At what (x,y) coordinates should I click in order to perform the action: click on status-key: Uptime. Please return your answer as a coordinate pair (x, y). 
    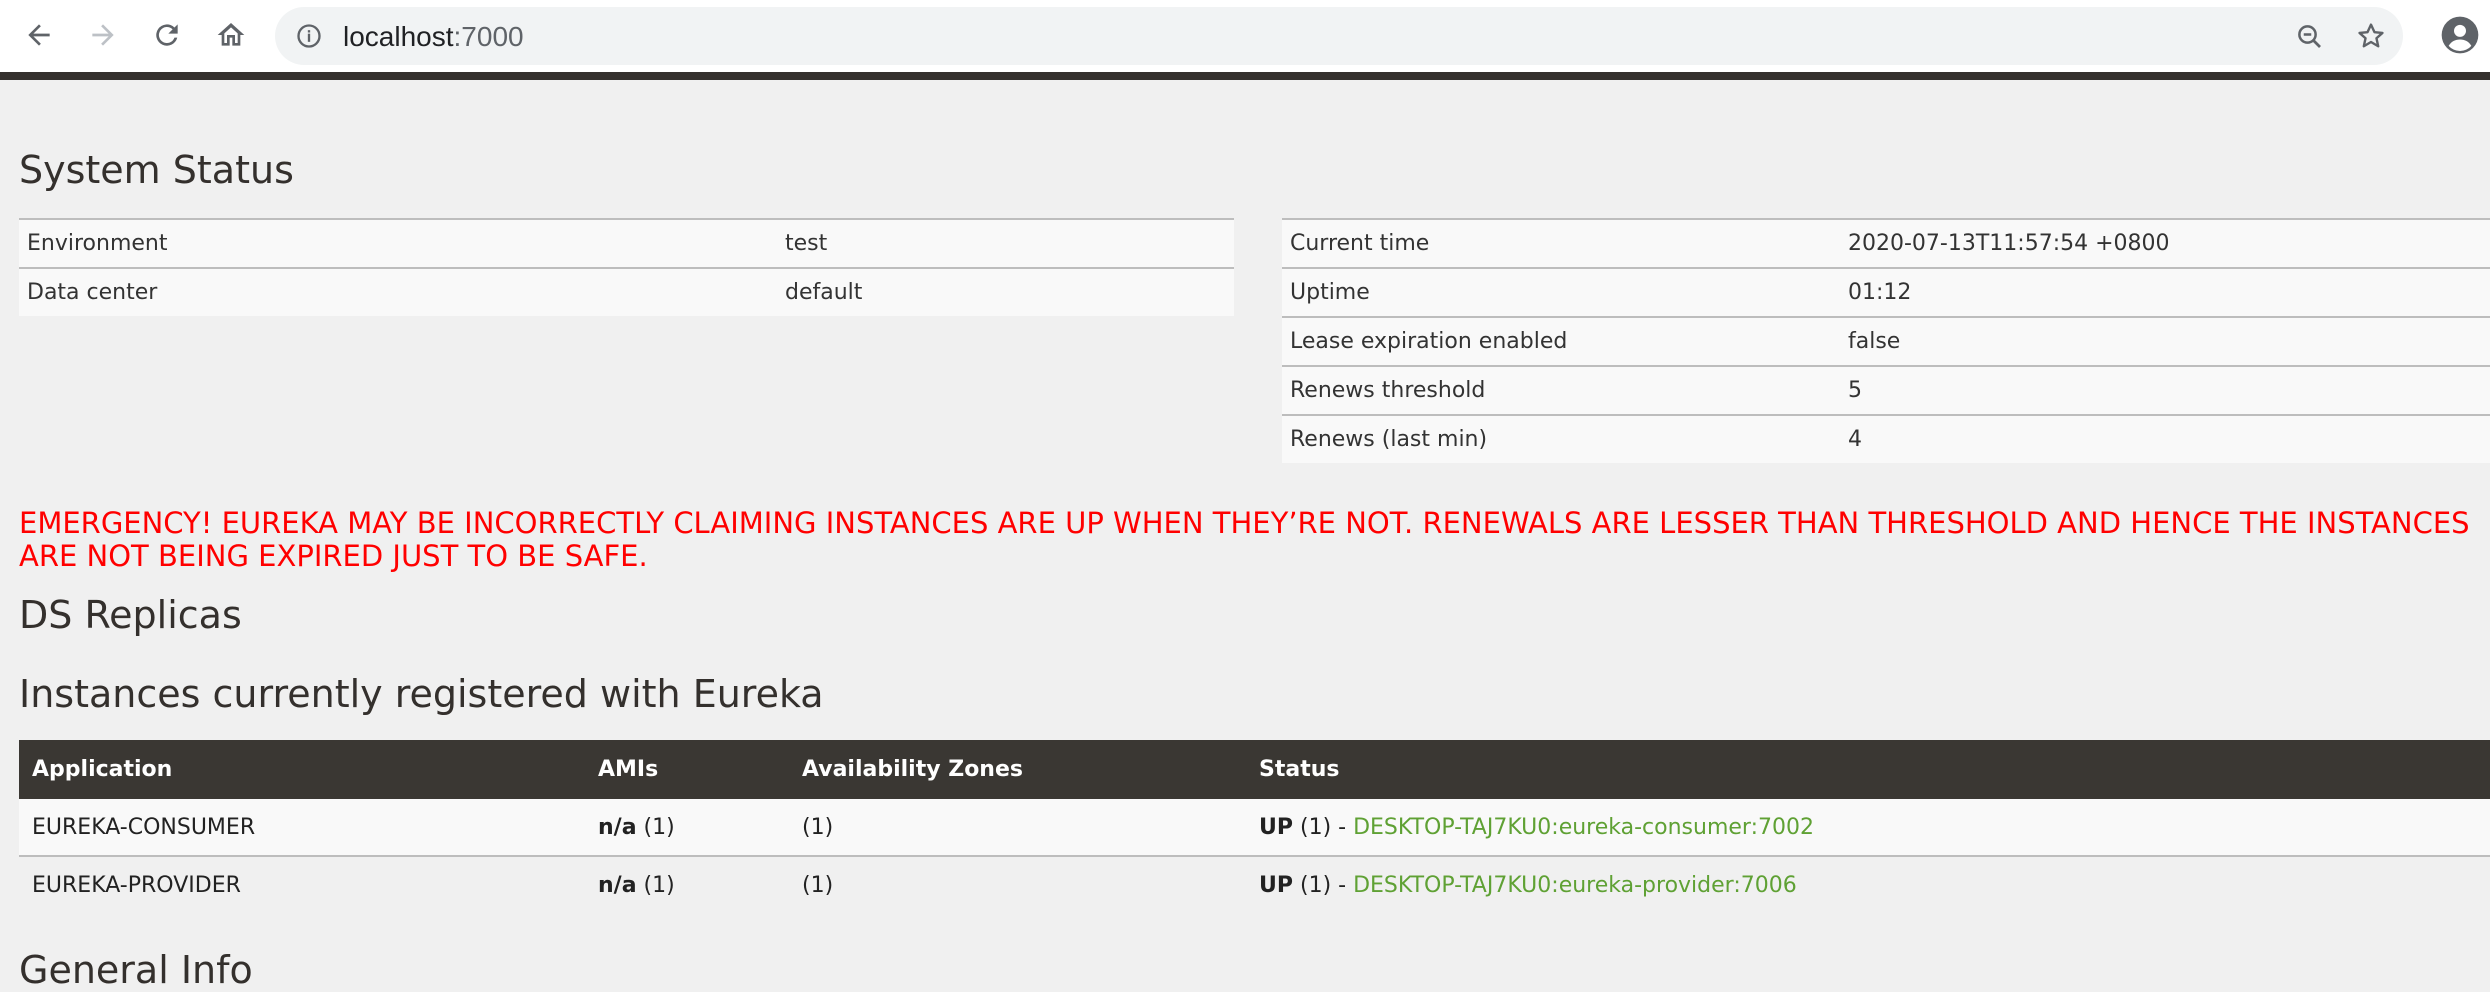
    Looking at the image, I should click on (1561, 292).